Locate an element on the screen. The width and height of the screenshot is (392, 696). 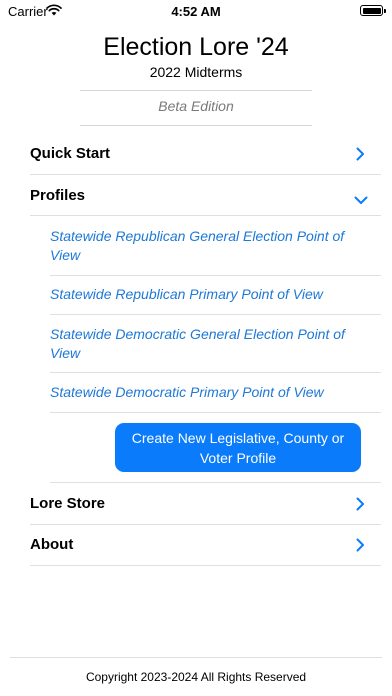
menu-item-quick-start: Quick Start is located at coordinates (205, 154).